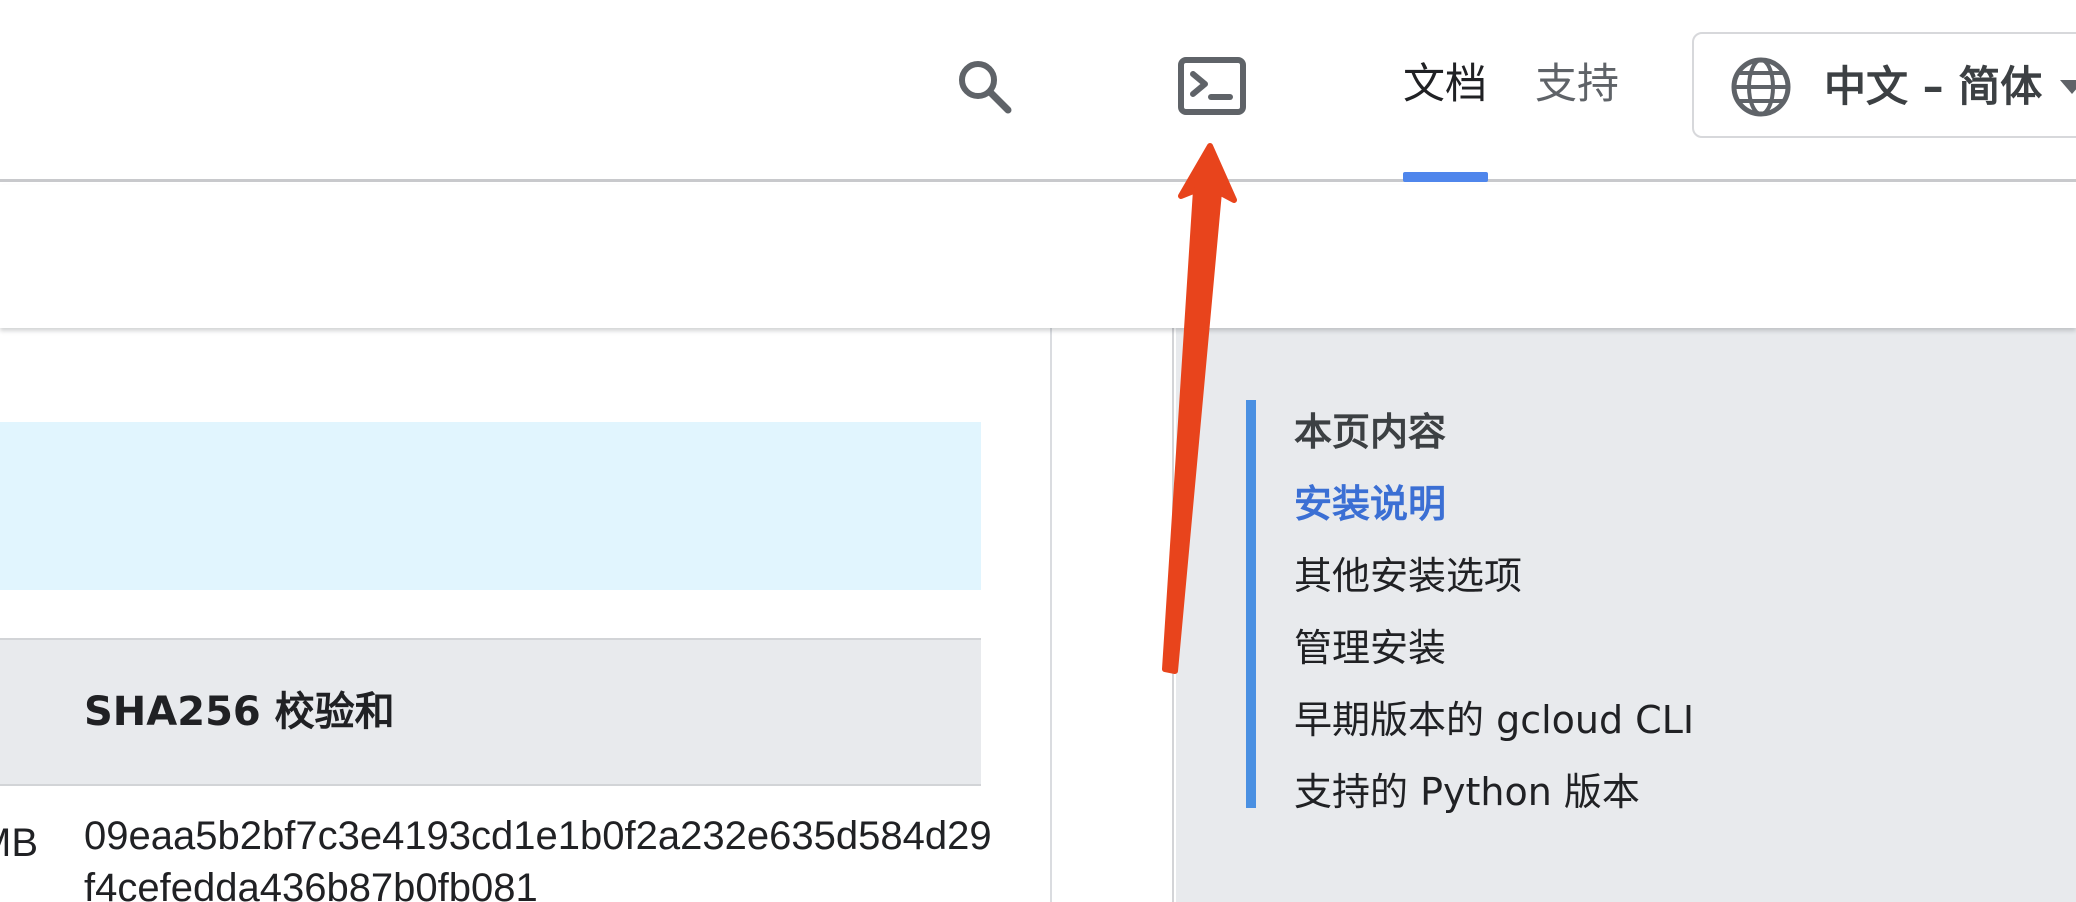  Describe the element at coordinates (1370, 648) in the screenshot. I see `toc-item-manage-install: 管理安装` at that location.